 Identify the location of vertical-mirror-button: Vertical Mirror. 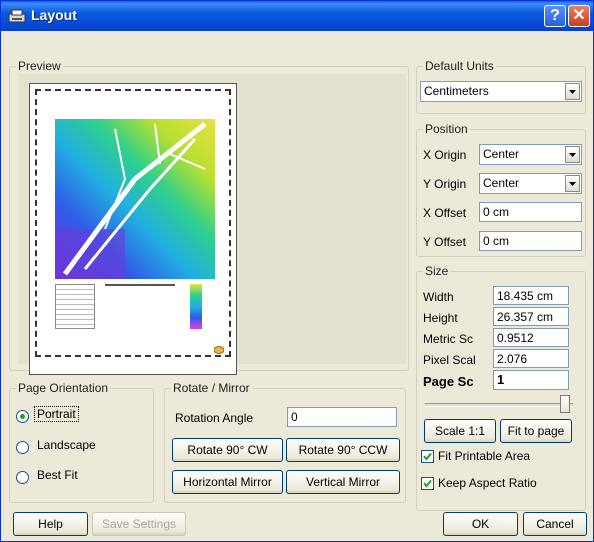
(343, 482).